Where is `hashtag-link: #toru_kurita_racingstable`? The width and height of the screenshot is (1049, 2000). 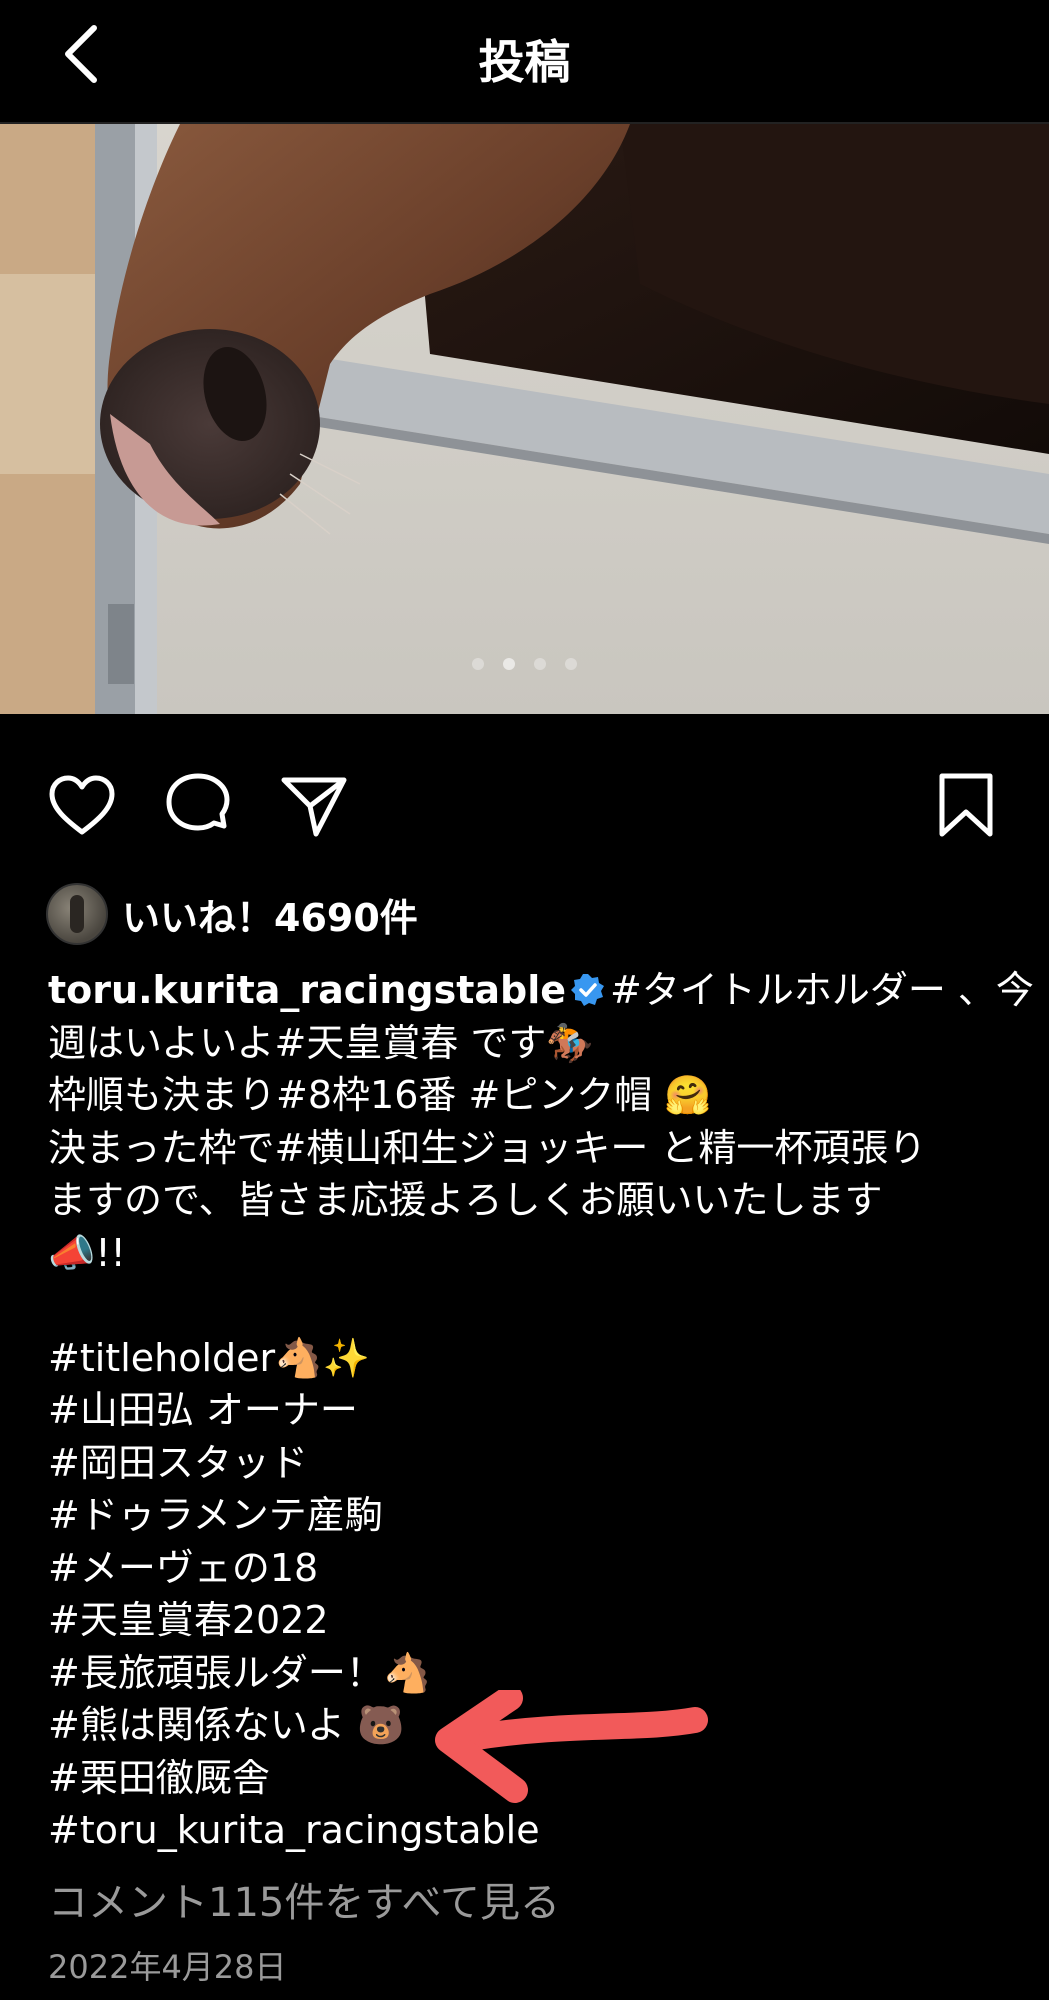
hashtag-link: #toru_kurita_racingstable is located at coordinates (528, 1830).